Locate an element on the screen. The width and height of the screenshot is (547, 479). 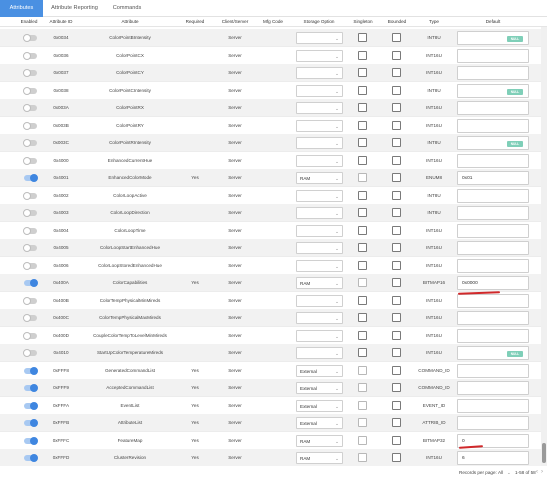
scrollbar-thumb is located at coordinates (544, 453).